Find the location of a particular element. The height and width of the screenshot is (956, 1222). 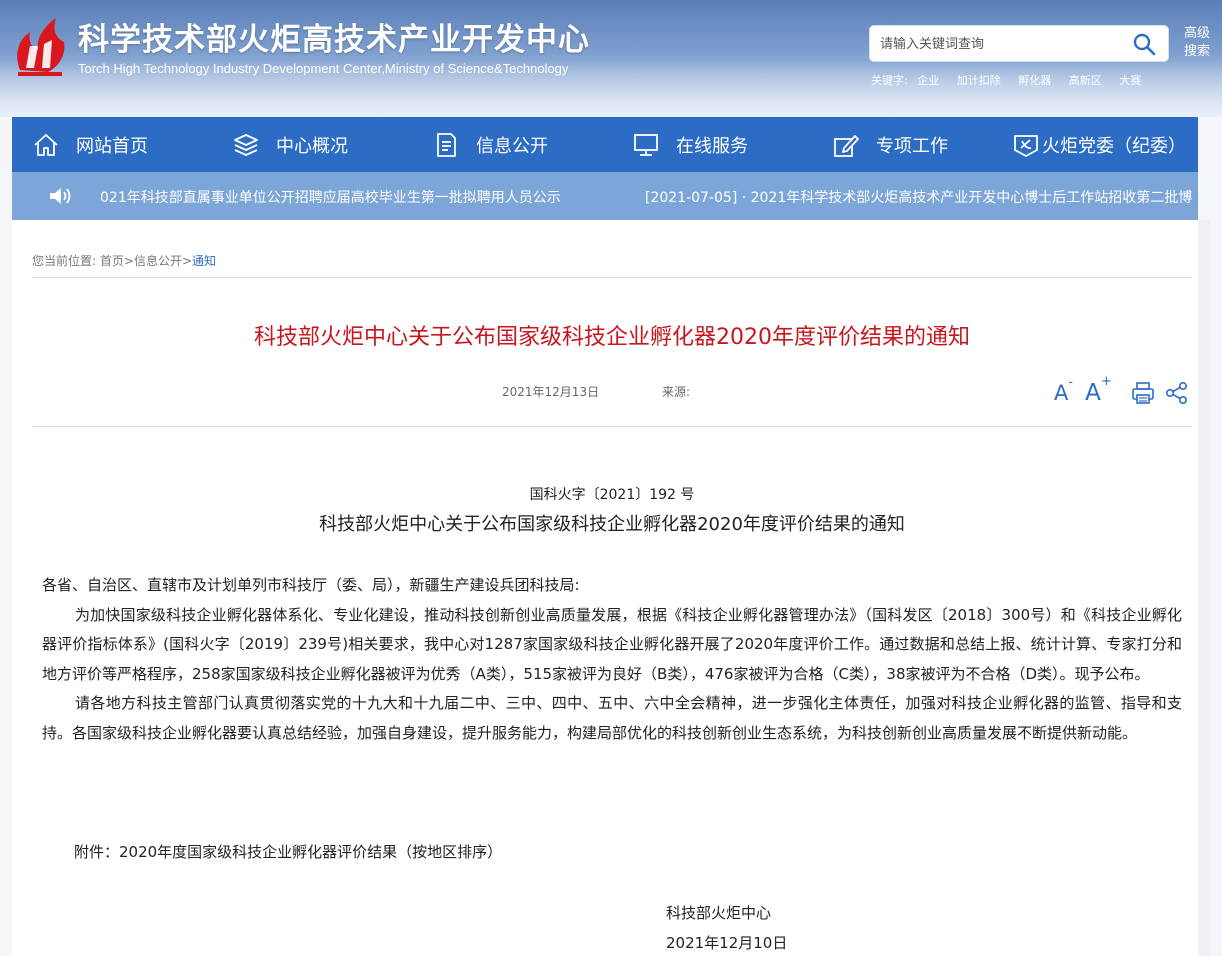

keyword-link: 加计扣除 is located at coordinates (979, 80).